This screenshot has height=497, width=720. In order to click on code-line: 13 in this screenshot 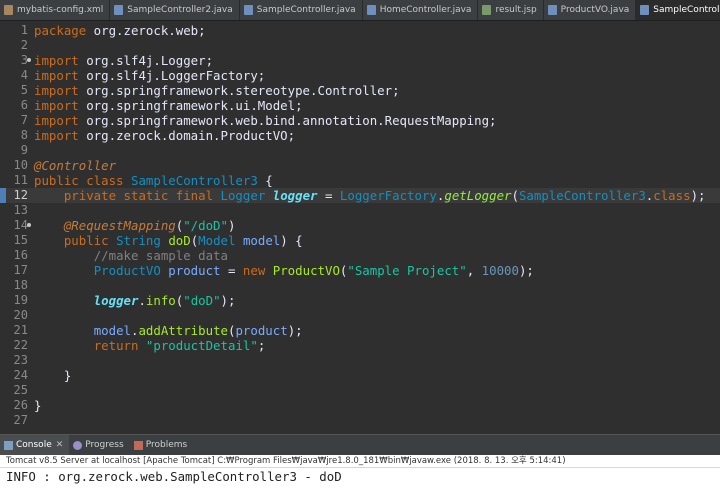, I will do `click(360, 210)`.